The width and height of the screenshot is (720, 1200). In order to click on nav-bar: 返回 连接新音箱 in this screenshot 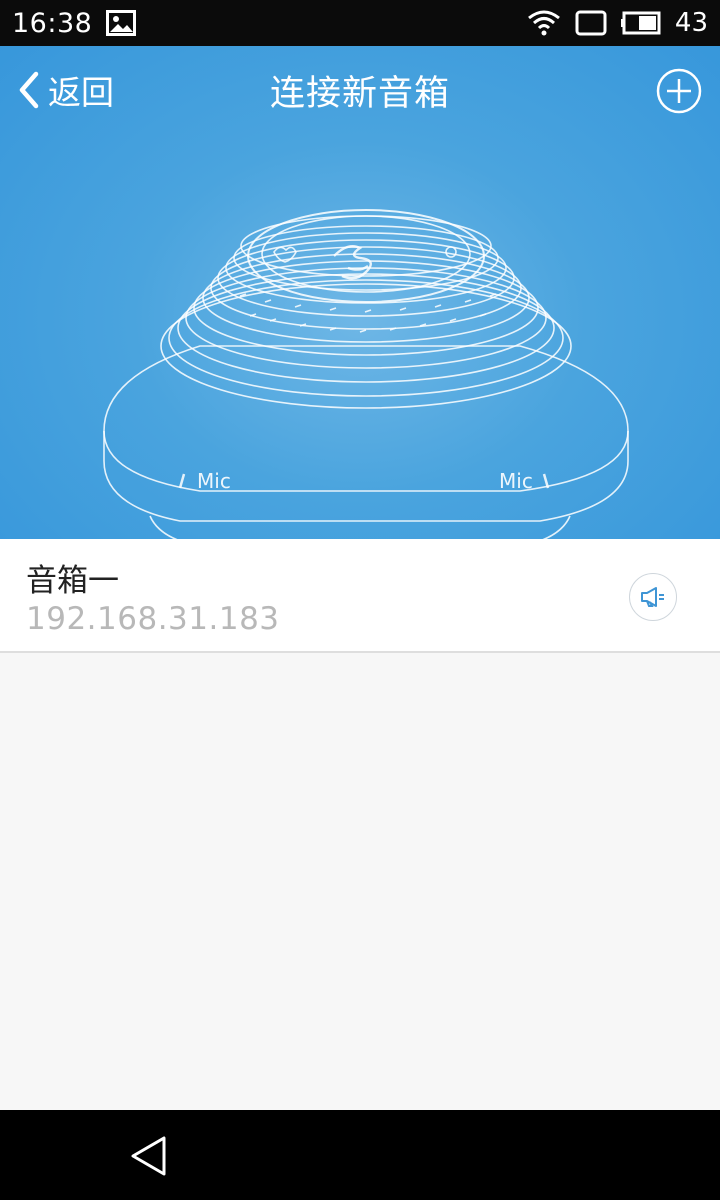, I will do `click(360, 90)`.